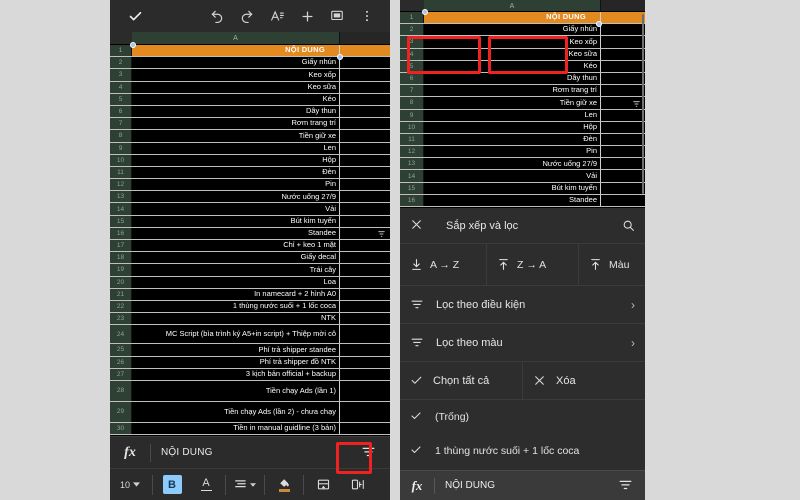  I want to click on row-number: 28, so click(121, 390).